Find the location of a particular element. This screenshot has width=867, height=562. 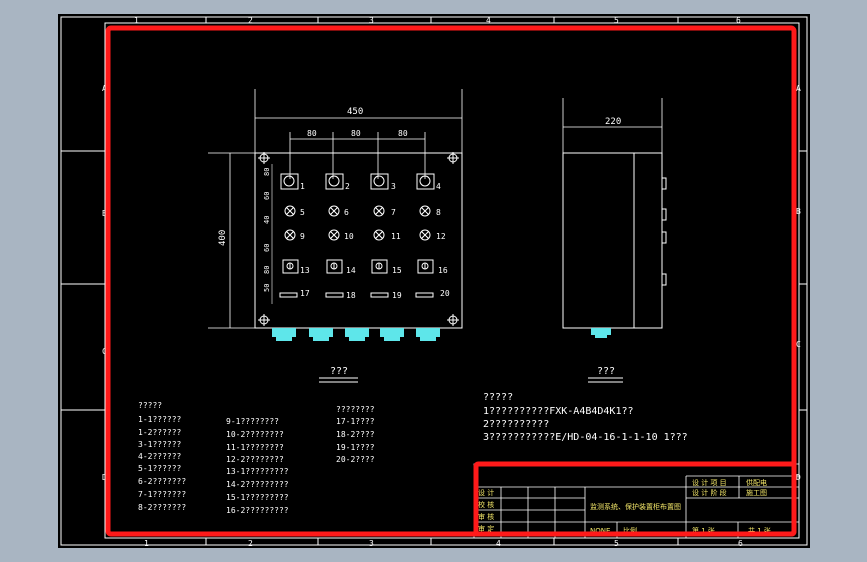

component-2: 2 is located at coordinates (347, 186).